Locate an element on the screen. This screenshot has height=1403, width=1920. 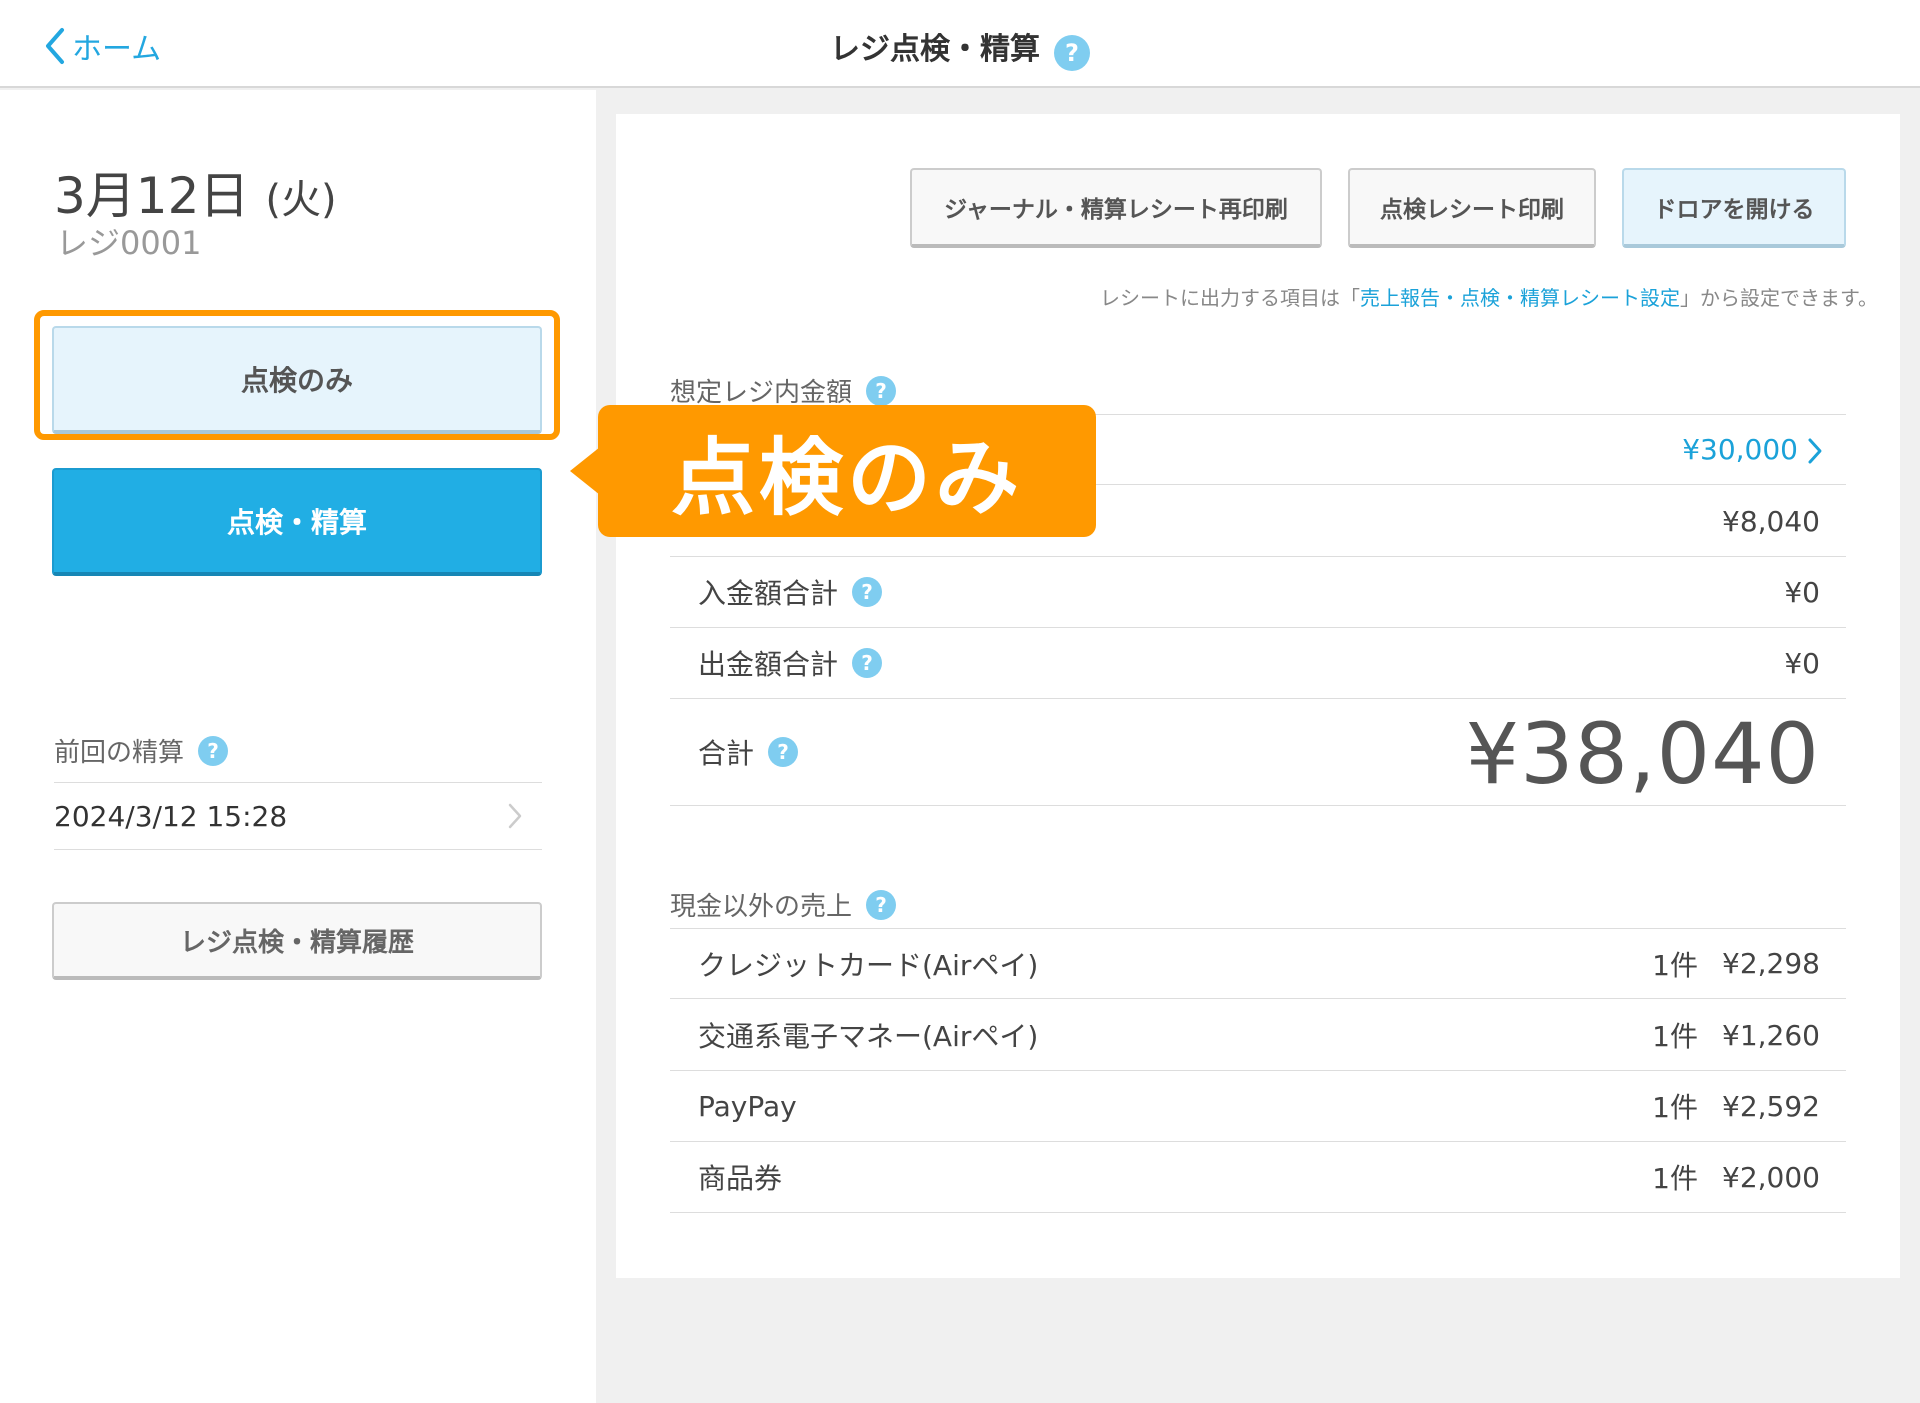
annotation-callout: 点検のみ is located at coordinates (847, 471).